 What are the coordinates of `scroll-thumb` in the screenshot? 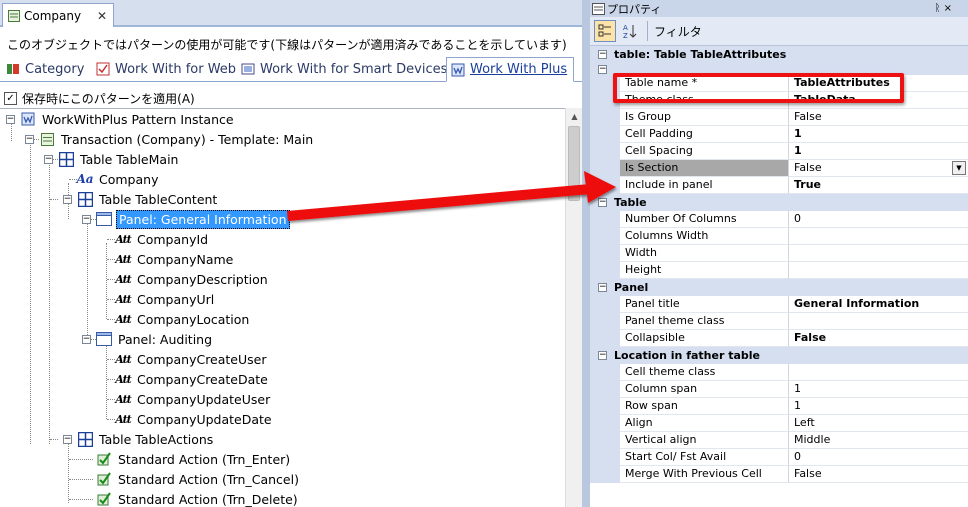 It's located at (574, 163).